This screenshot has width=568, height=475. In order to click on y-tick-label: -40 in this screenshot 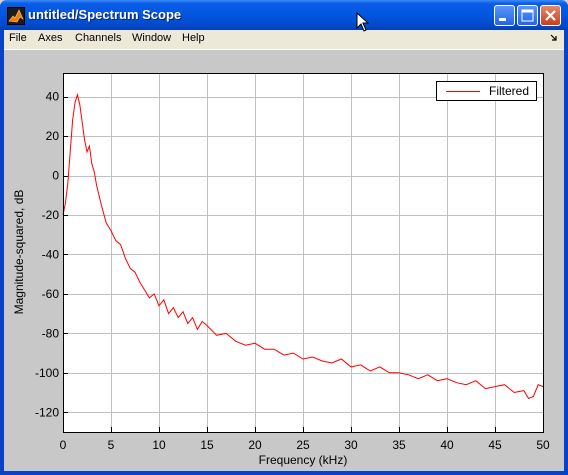, I will do `click(51, 254)`.